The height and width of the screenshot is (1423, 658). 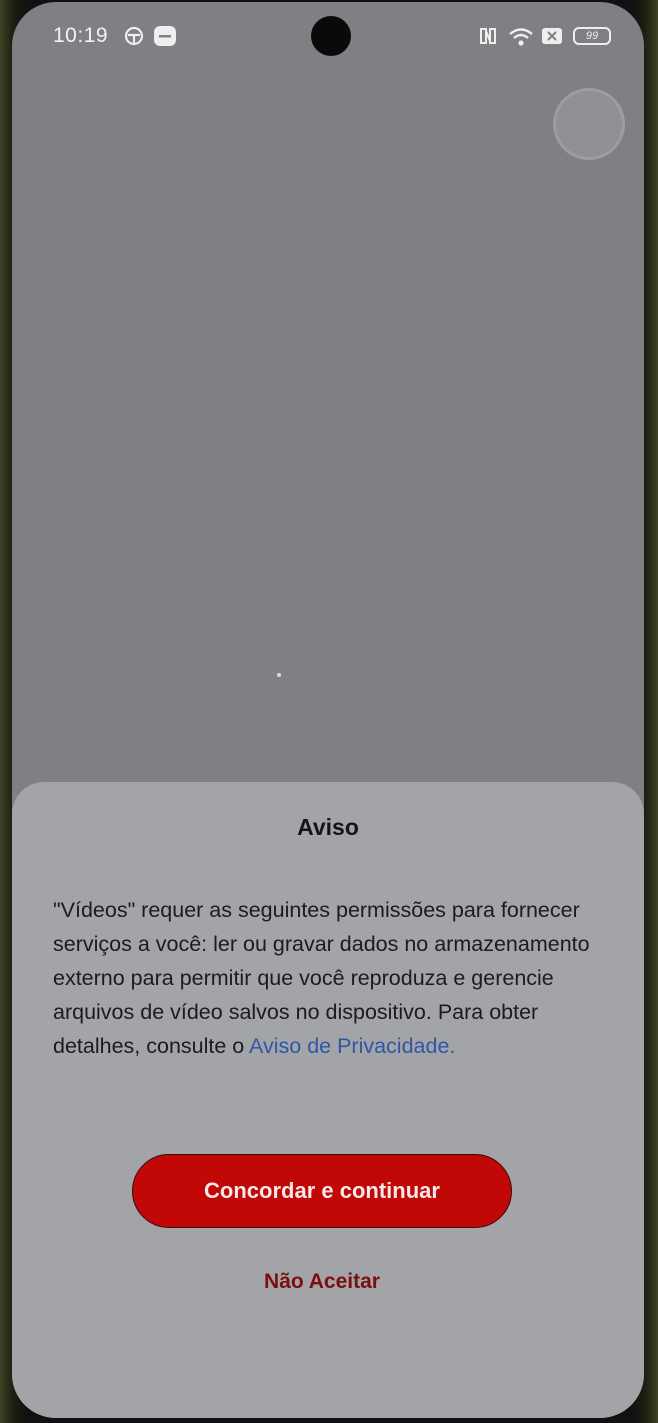 I want to click on app-notification-icon, so click(x=165, y=36).